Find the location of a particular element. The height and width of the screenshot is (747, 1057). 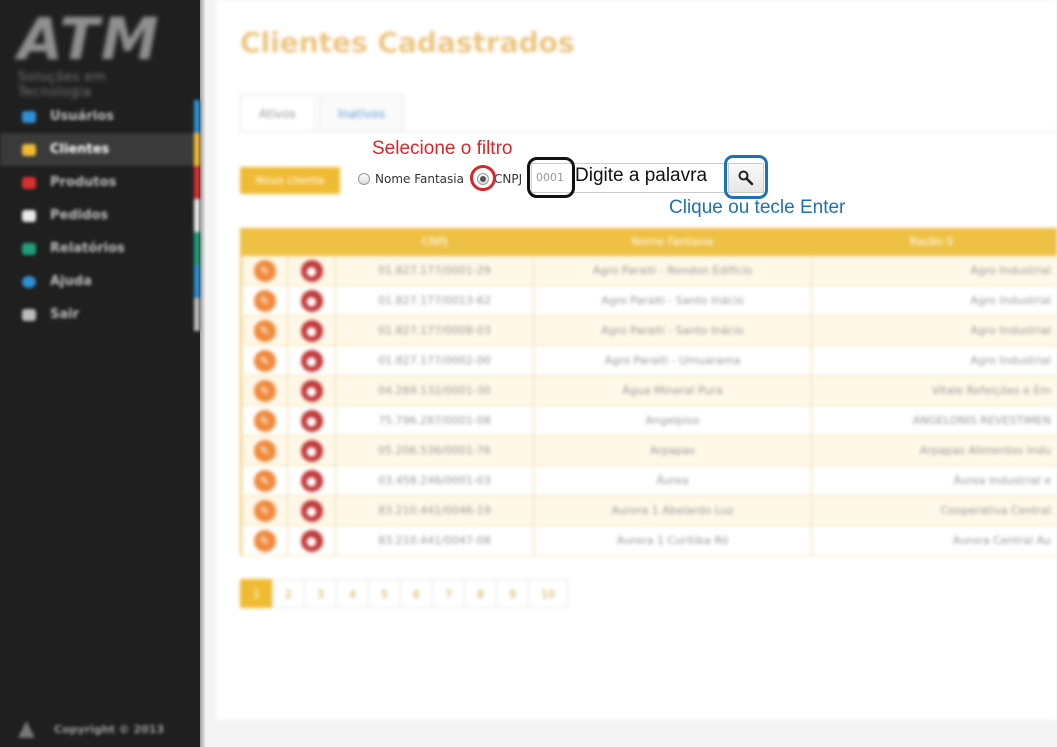

page-10-button: 10 is located at coordinates (548, 593).